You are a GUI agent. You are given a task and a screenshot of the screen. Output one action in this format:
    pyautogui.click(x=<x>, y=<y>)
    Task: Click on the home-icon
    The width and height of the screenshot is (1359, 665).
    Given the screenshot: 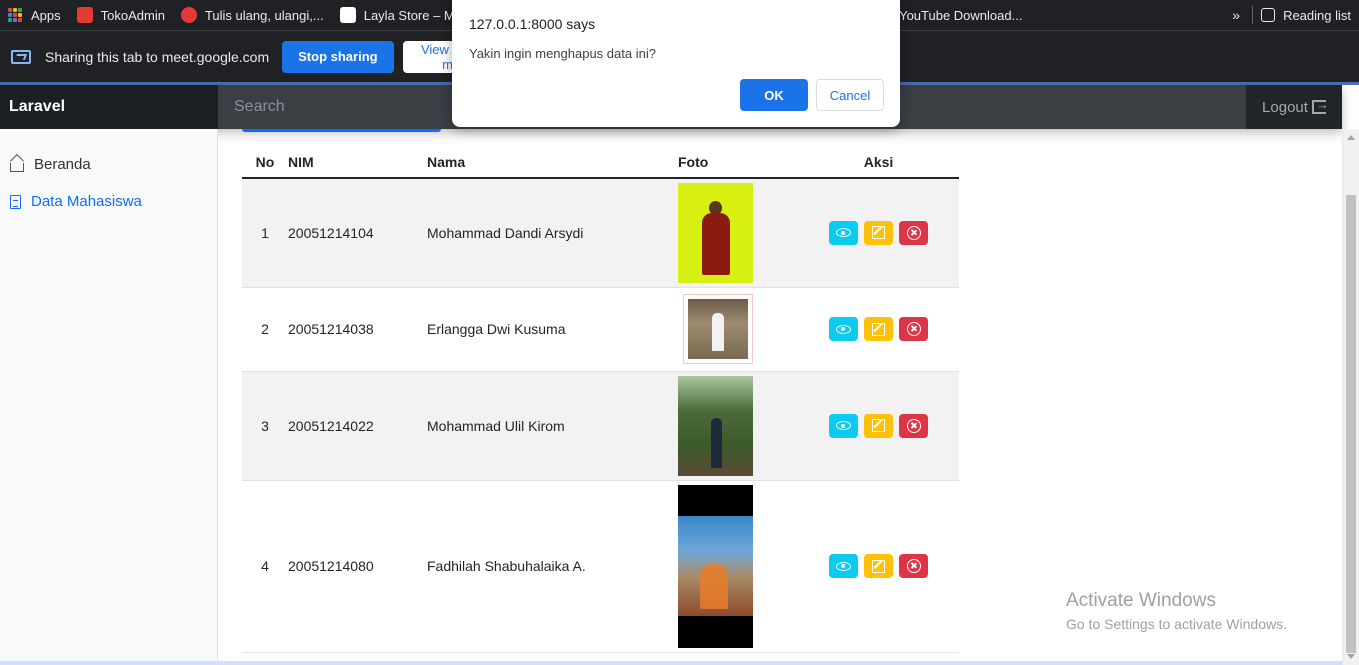 What is the action you would take?
    pyautogui.click(x=17, y=167)
    